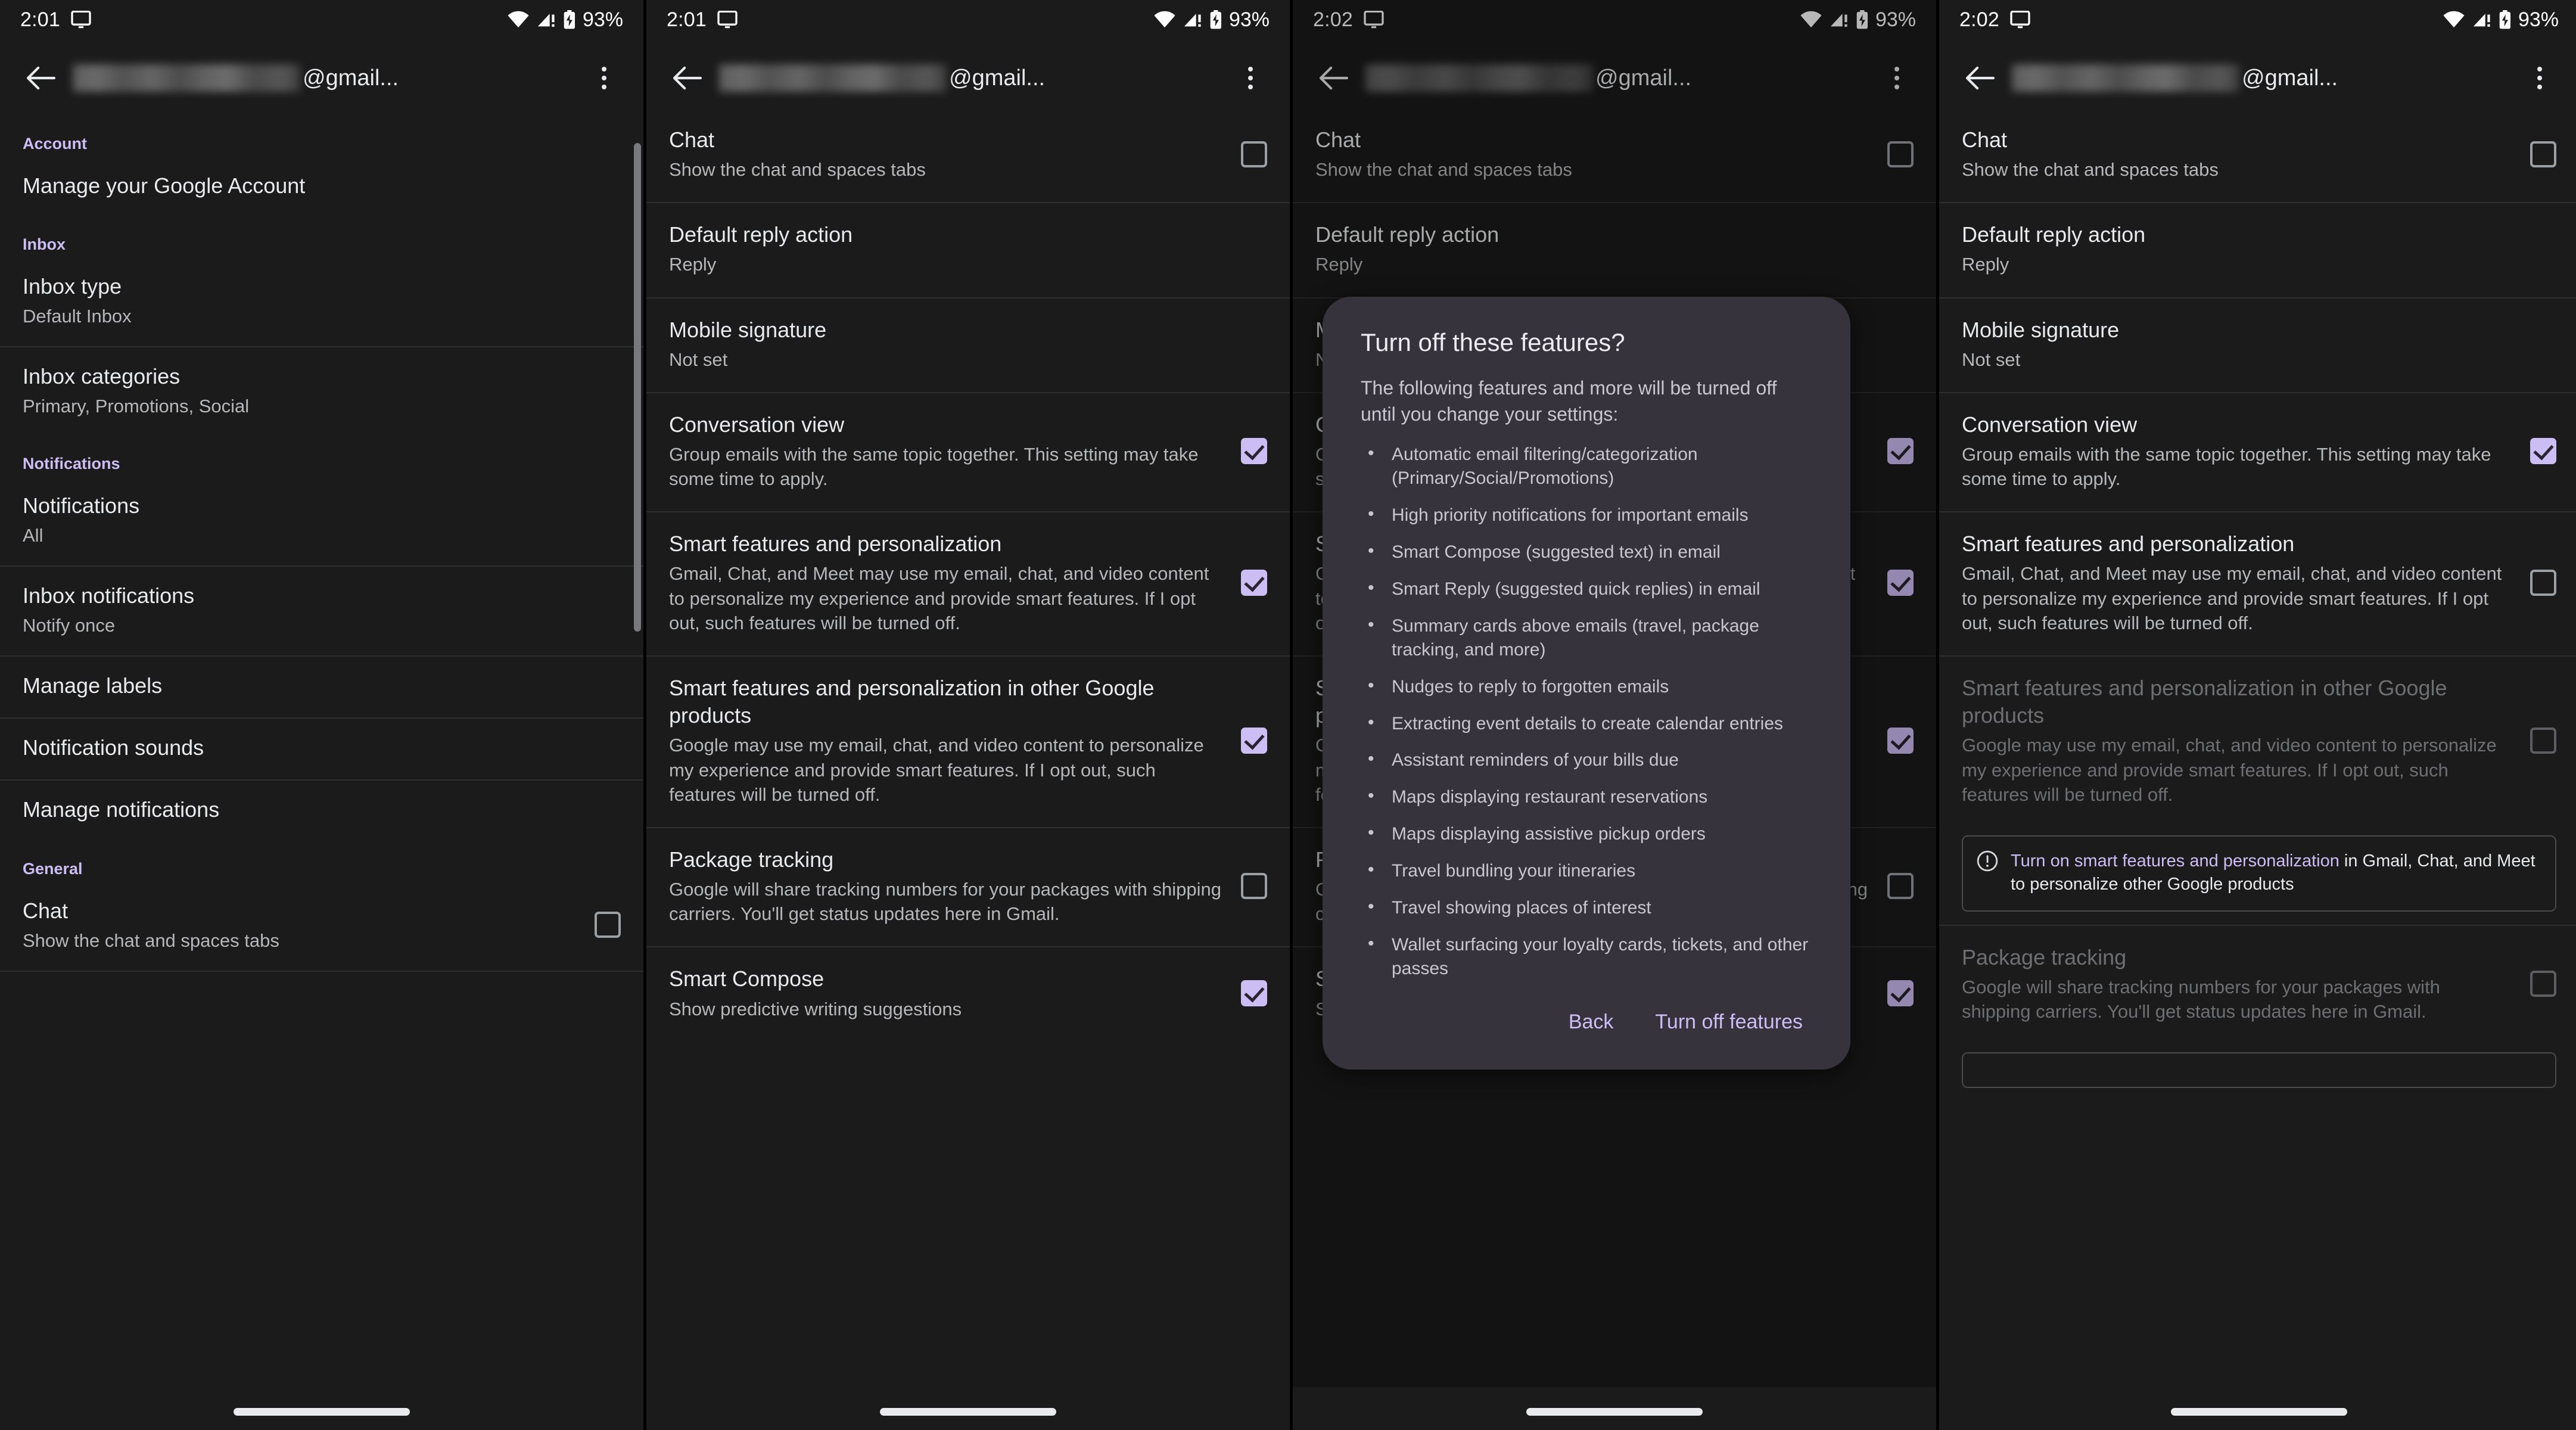  Describe the element at coordinates (121, 809) in the screenshot. I see `row-title: Manage notifications` at that location.